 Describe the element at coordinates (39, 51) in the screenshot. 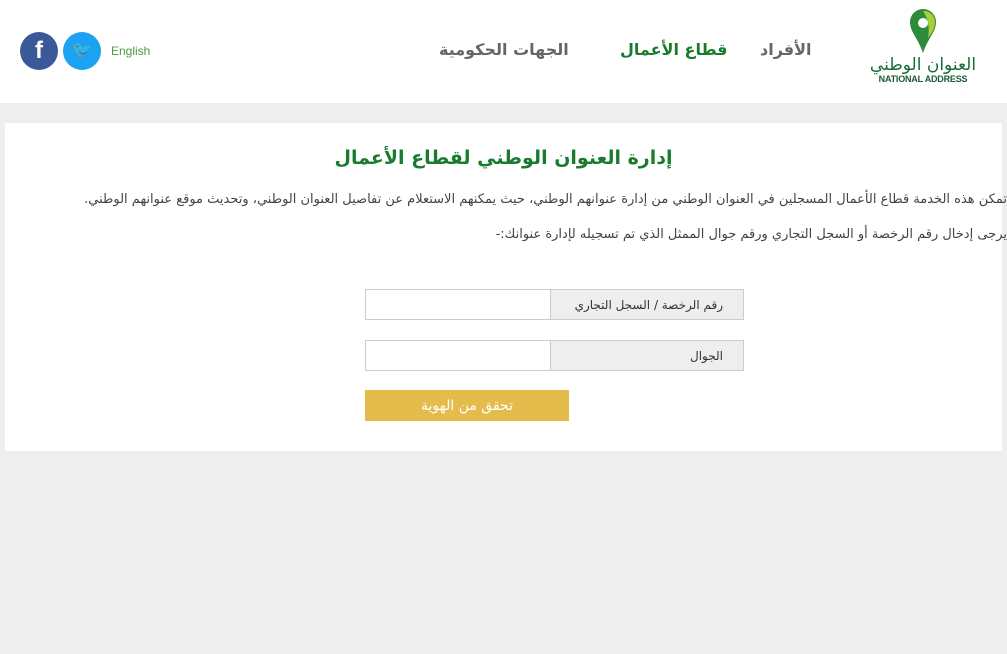

I see `facebook-icon: f` at that location.